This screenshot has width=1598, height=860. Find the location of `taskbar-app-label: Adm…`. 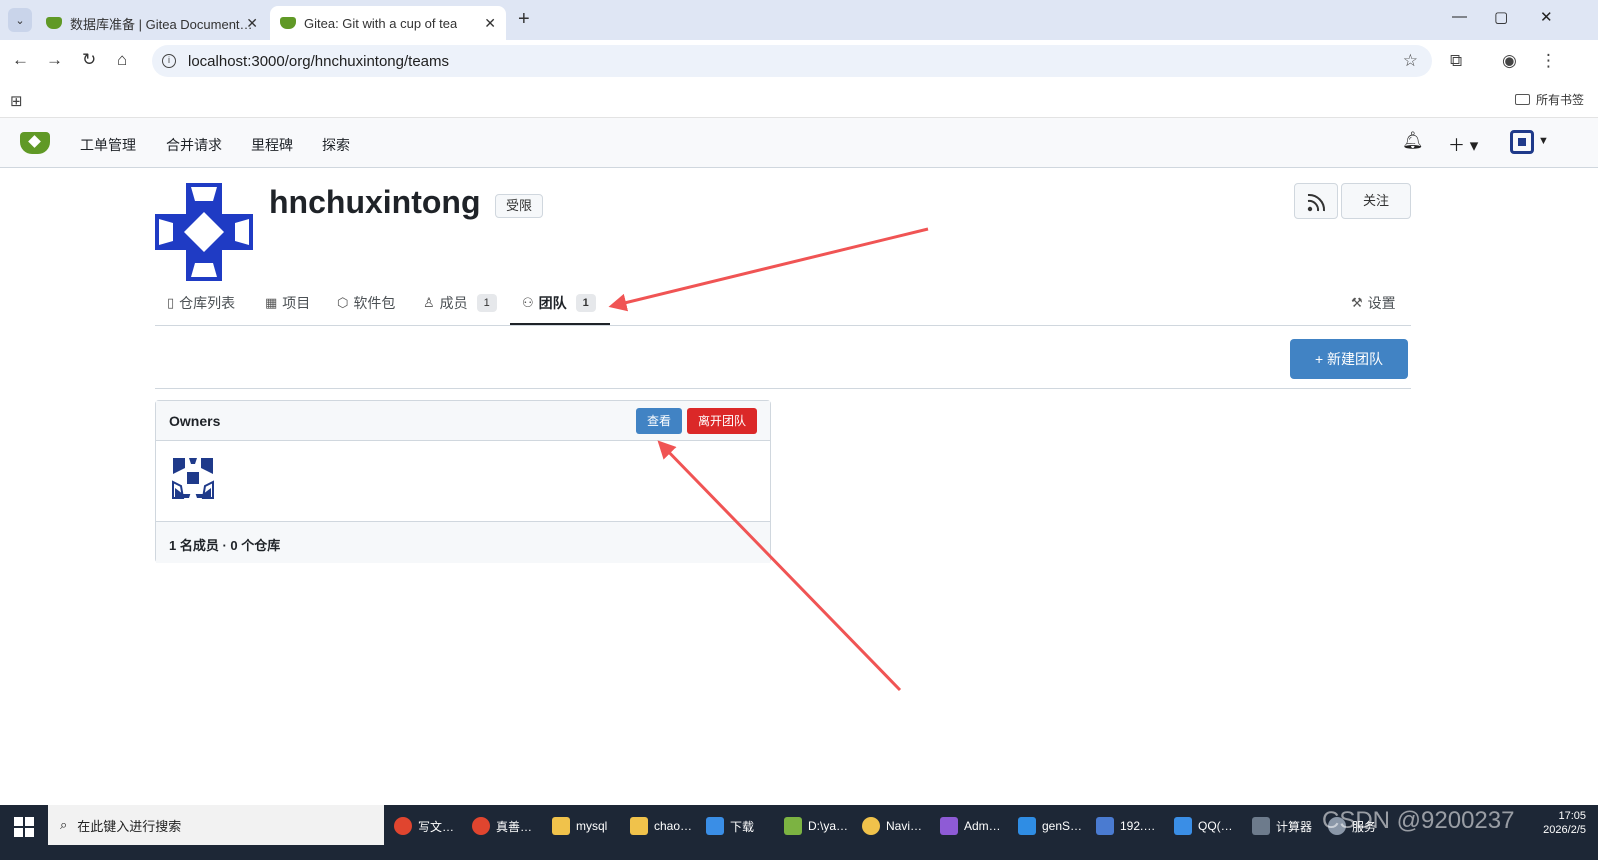

taskbar-app-label: Adm… is located at coordinates (982, 826).